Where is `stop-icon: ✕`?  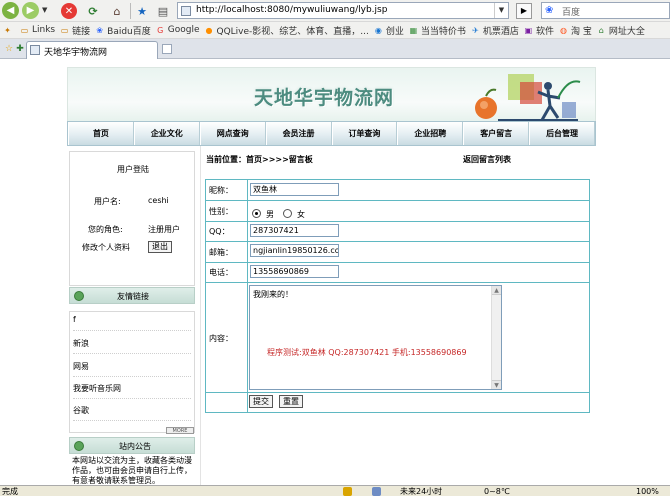
stop-icon: ✕ is located at coordinates (69, 11).